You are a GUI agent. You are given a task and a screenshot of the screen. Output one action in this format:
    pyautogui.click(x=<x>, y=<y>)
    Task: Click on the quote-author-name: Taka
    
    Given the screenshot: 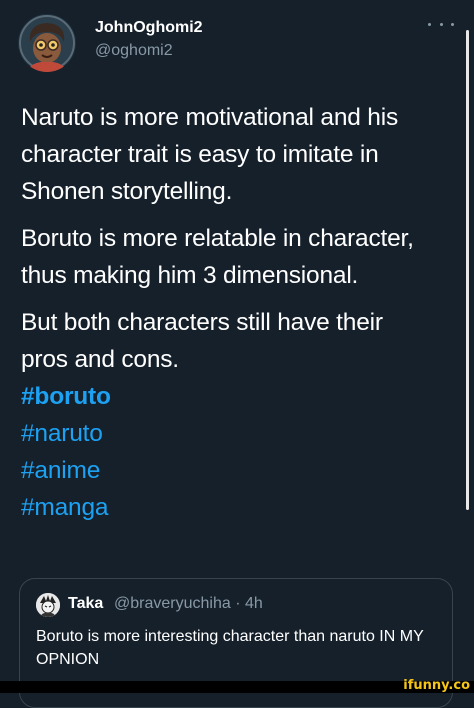 What is the action you would take?
    pyautogui.click(x=85, y=604)
    